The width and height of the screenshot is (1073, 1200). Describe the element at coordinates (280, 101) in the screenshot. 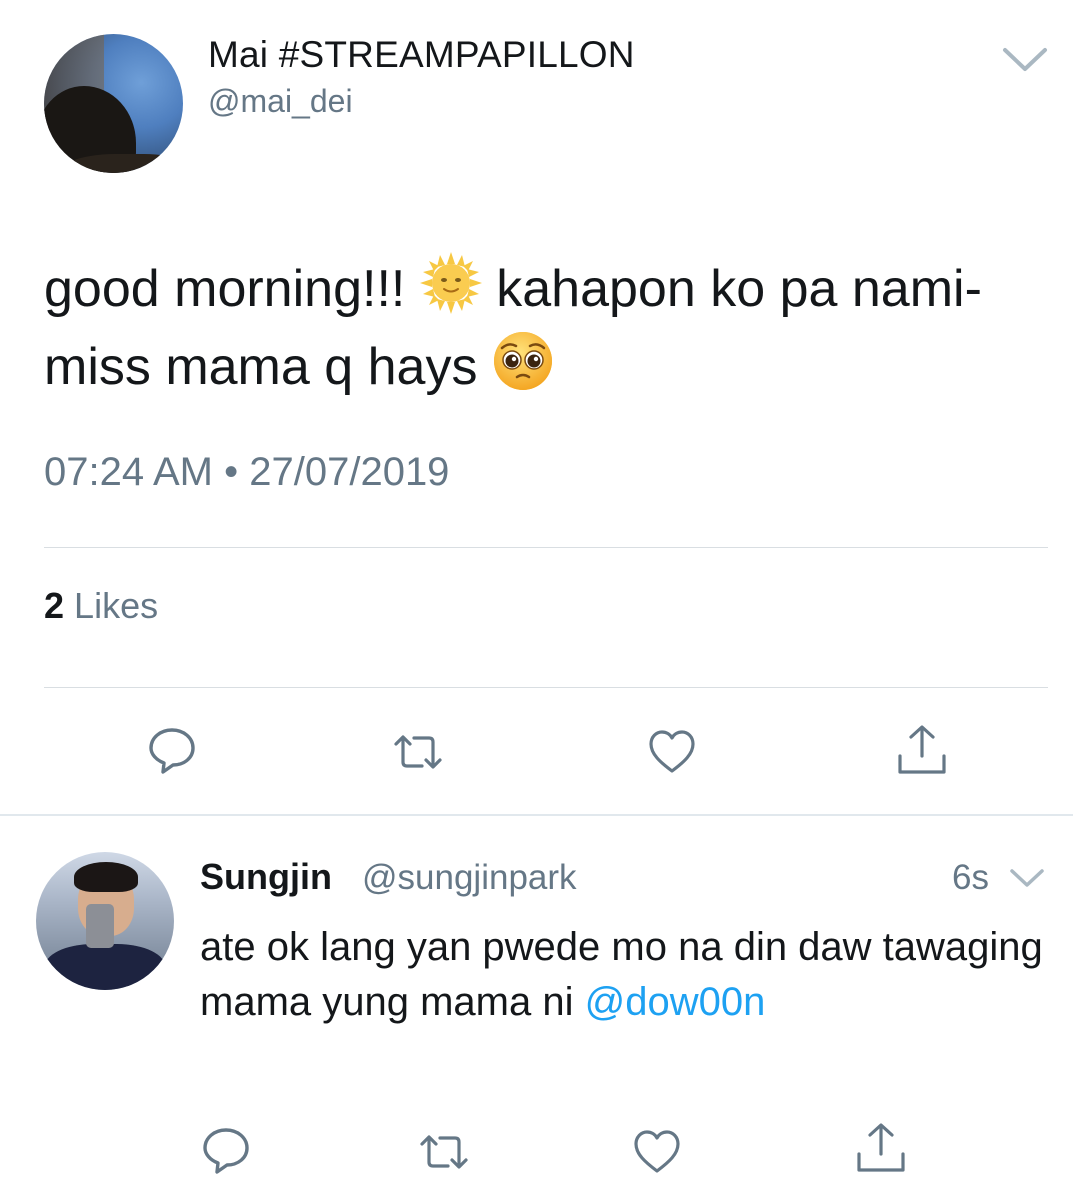

I see `author-handle: @mai_dei` at that location.